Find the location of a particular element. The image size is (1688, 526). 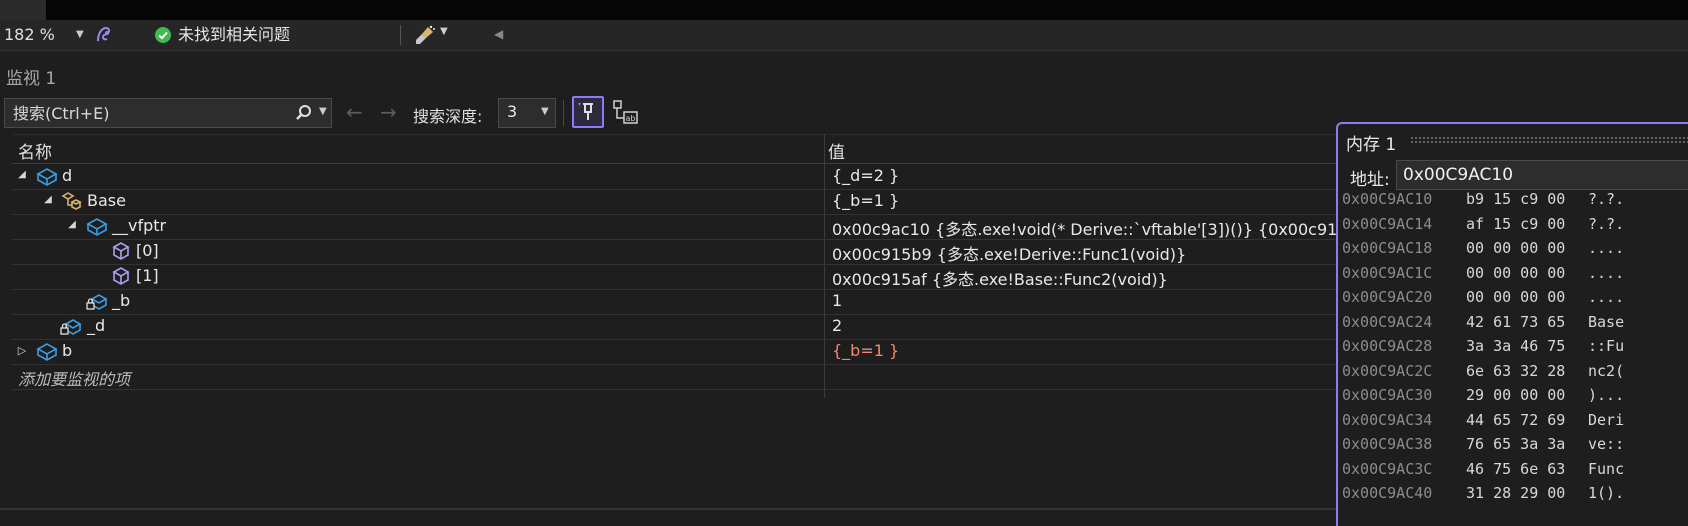

table-row: ◢ d {_d=2 } is located at coordinates (682, 176).